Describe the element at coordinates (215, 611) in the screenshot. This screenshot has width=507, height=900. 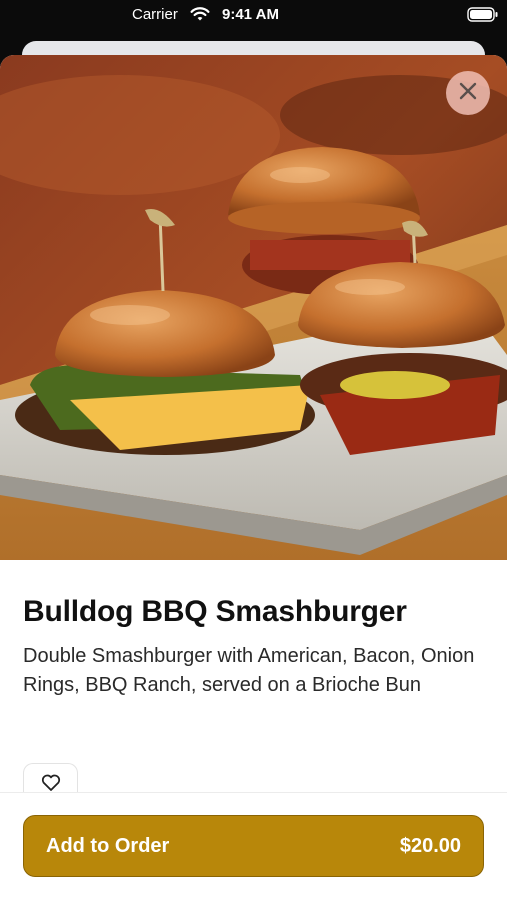
I see `item-title: Bulldog BBQ Smashburger` at that location.